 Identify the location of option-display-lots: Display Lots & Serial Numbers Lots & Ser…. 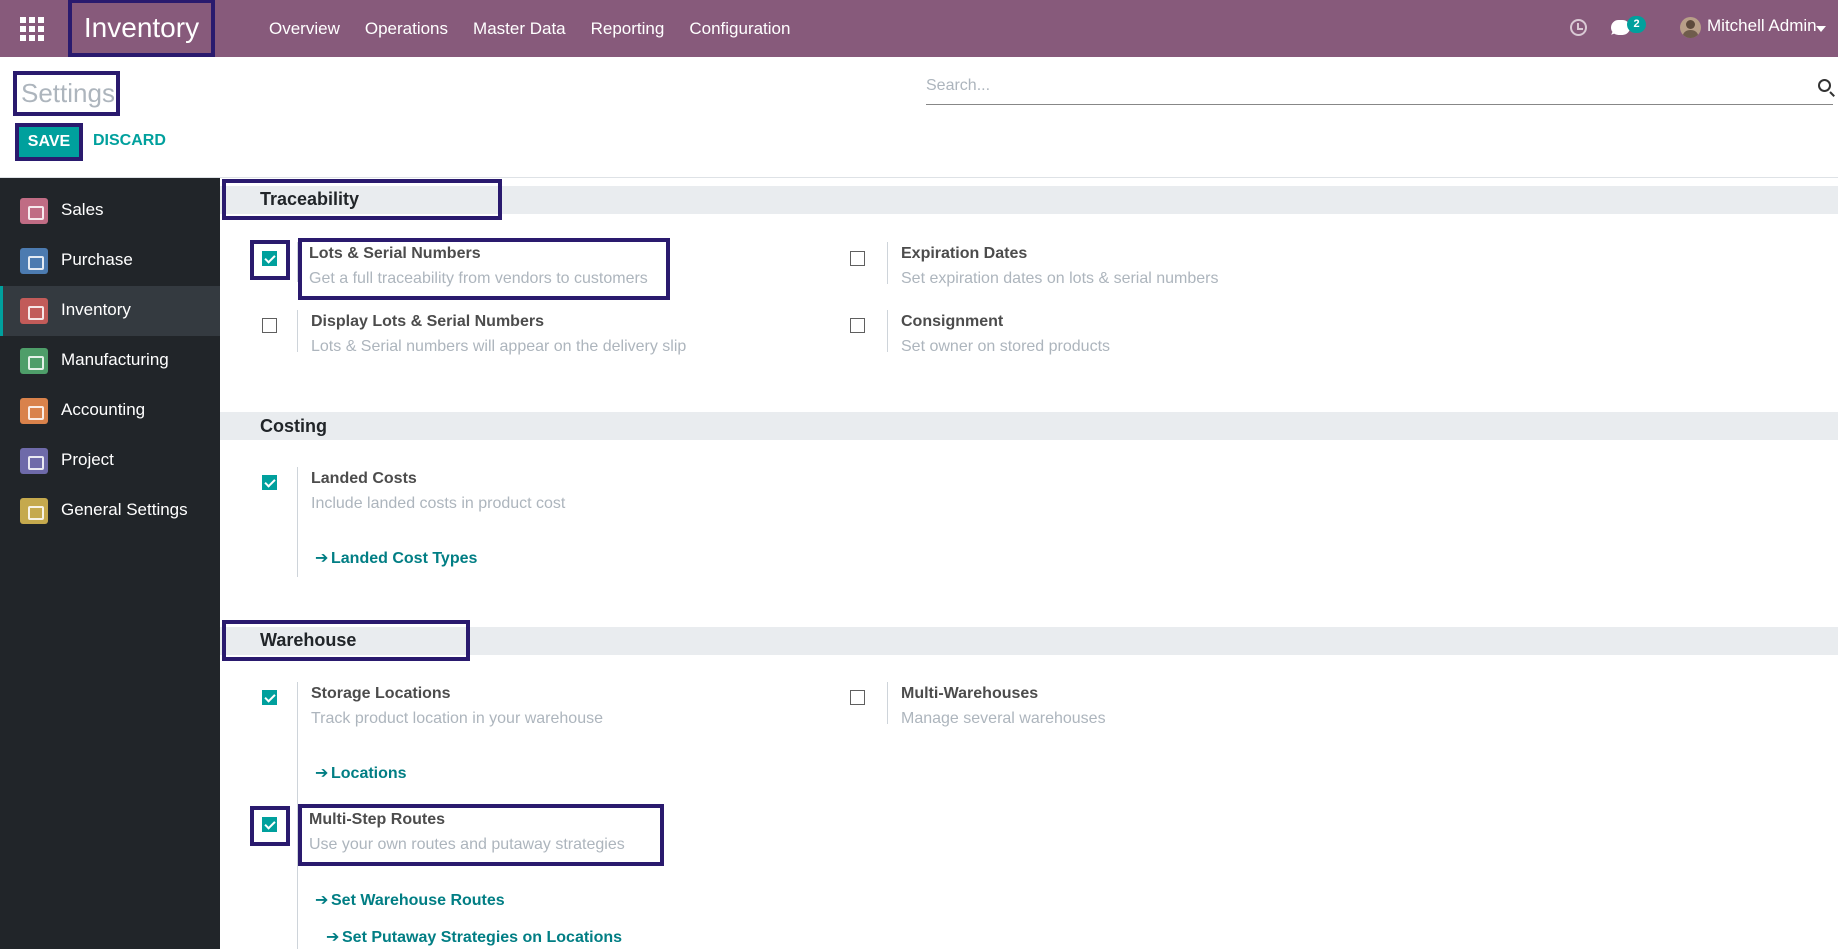
(498, 334).